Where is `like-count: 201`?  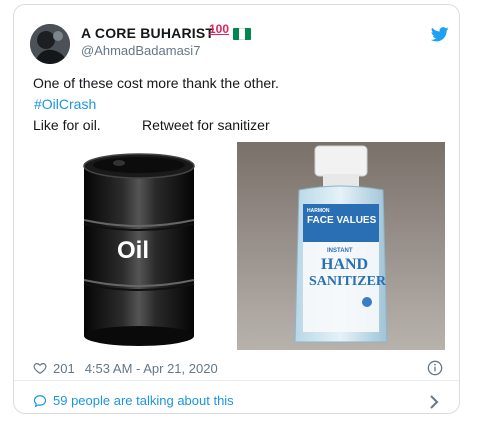 like-count: 201 is located at coordinates (64, 368).